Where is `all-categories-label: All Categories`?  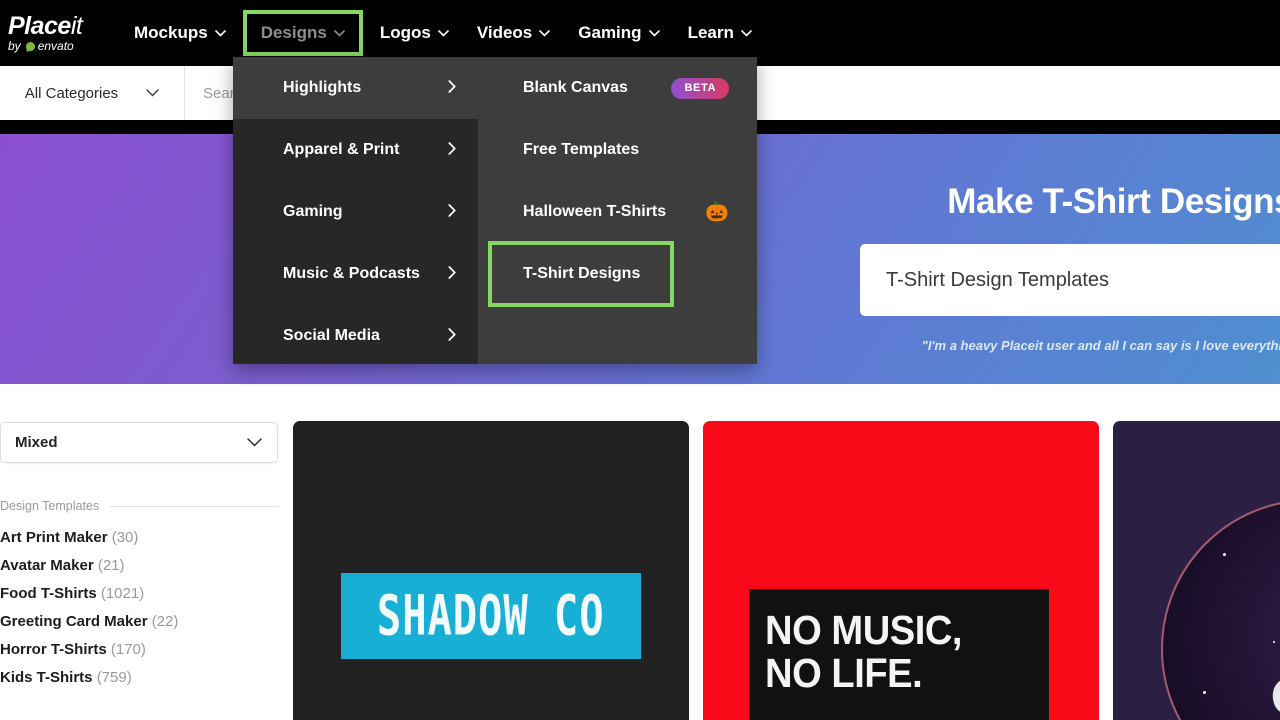
all-categories-label: All Categories is located at coordinates (71, 93).